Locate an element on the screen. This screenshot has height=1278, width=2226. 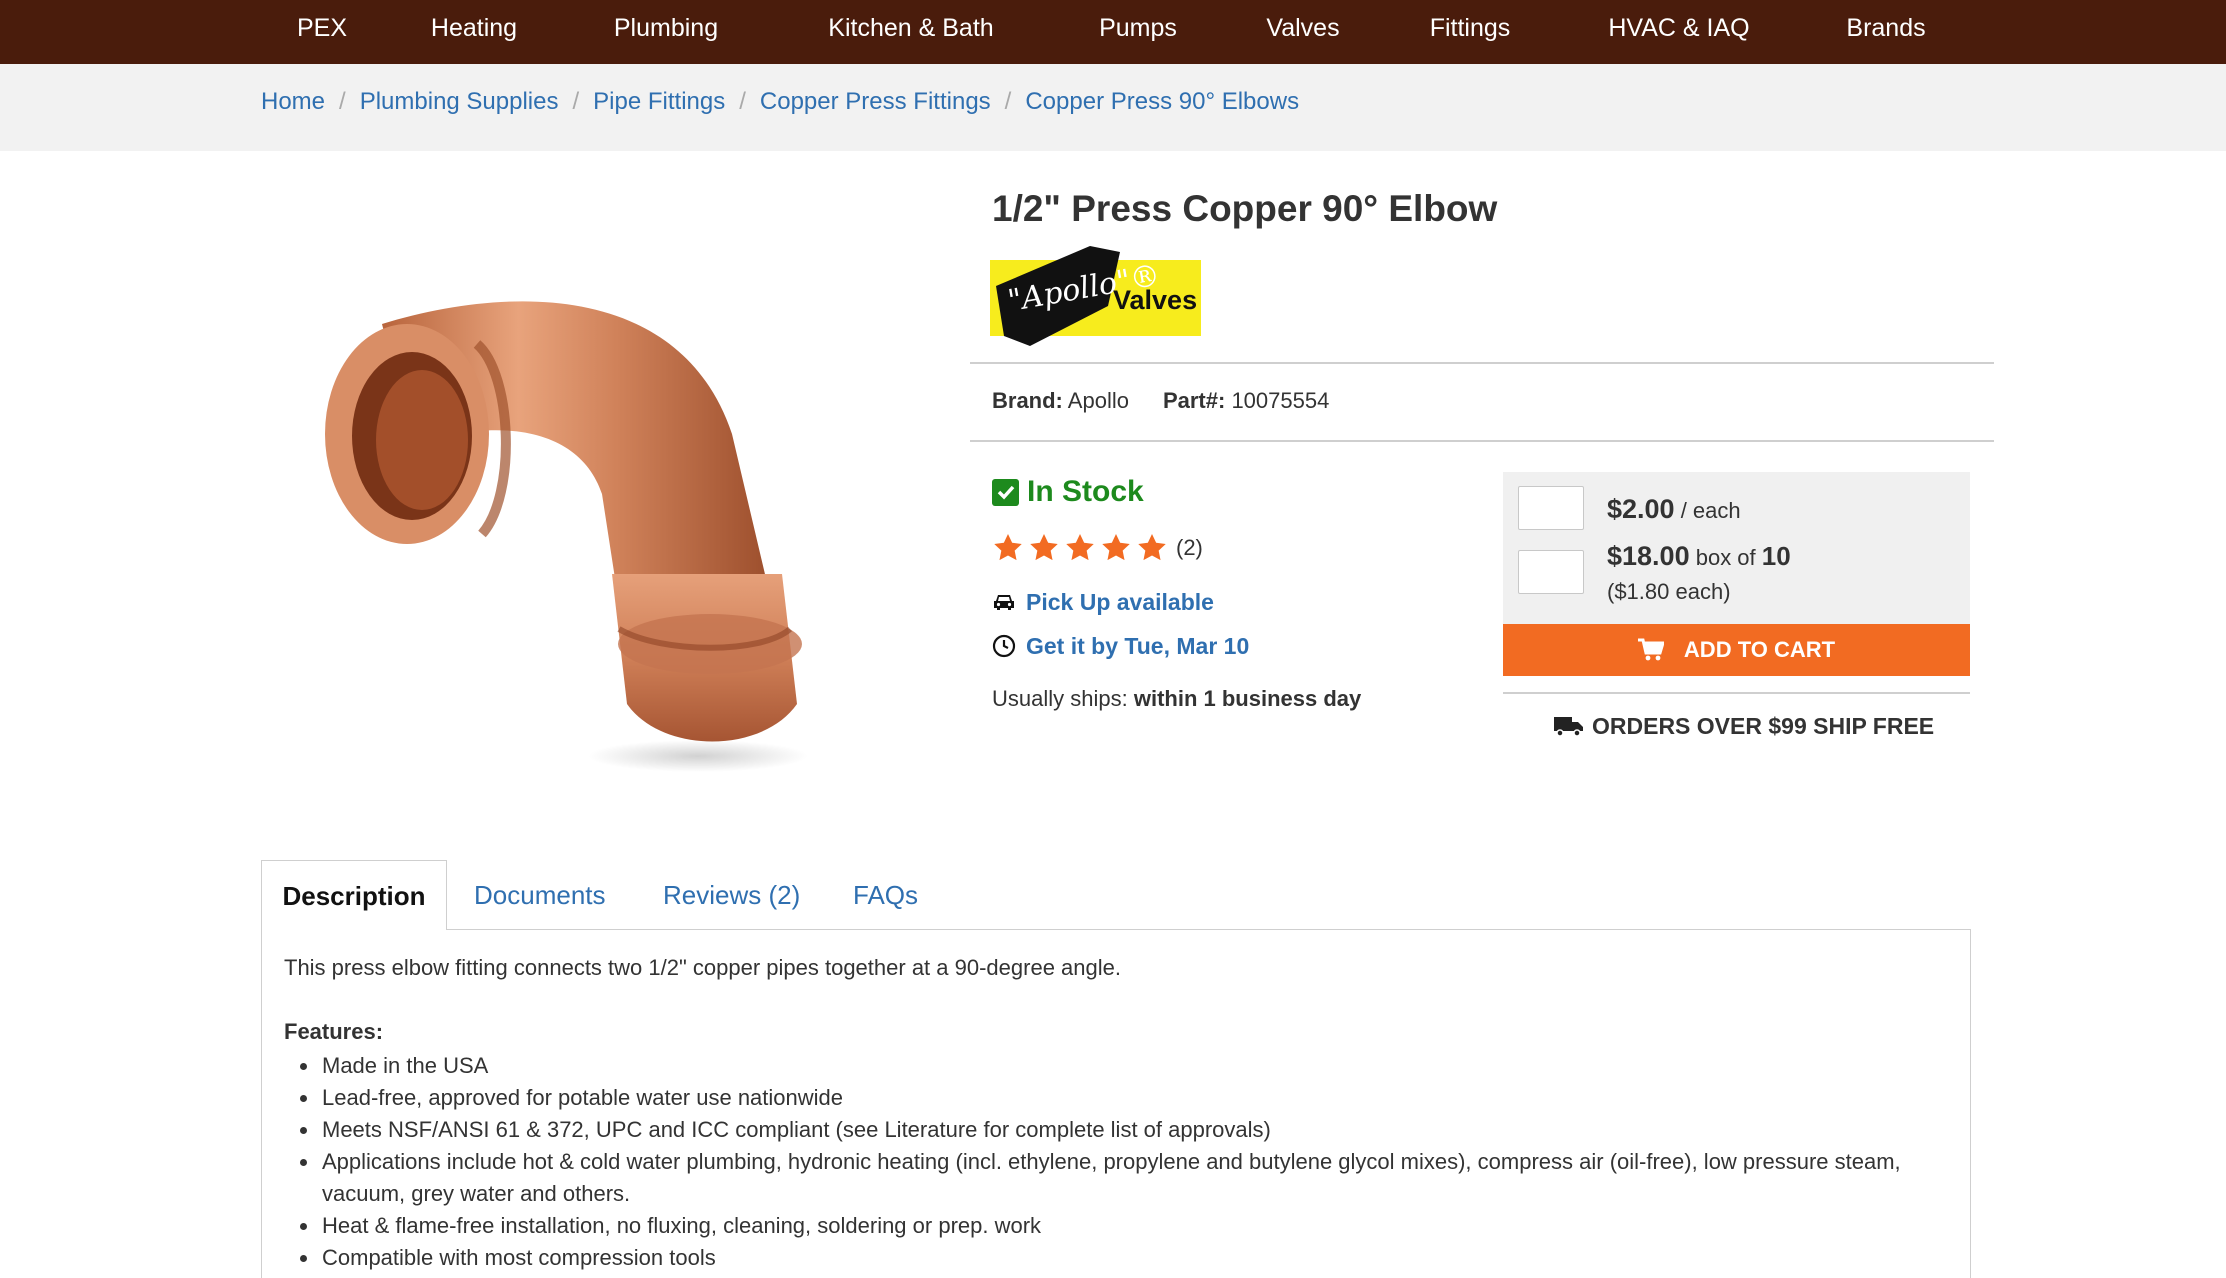
price-each-suffix: / each is located at coordinates (1710, 510).